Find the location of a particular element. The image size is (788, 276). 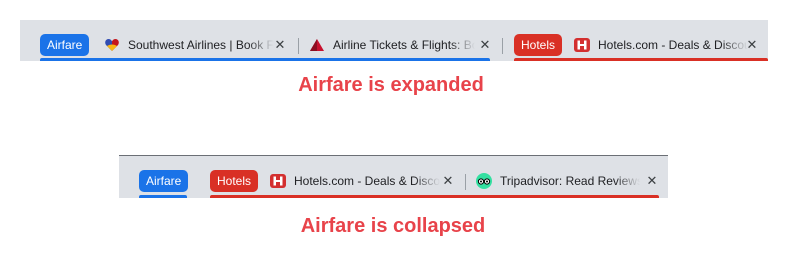

southwest-heart-icon is located at coordinates (112, 45).